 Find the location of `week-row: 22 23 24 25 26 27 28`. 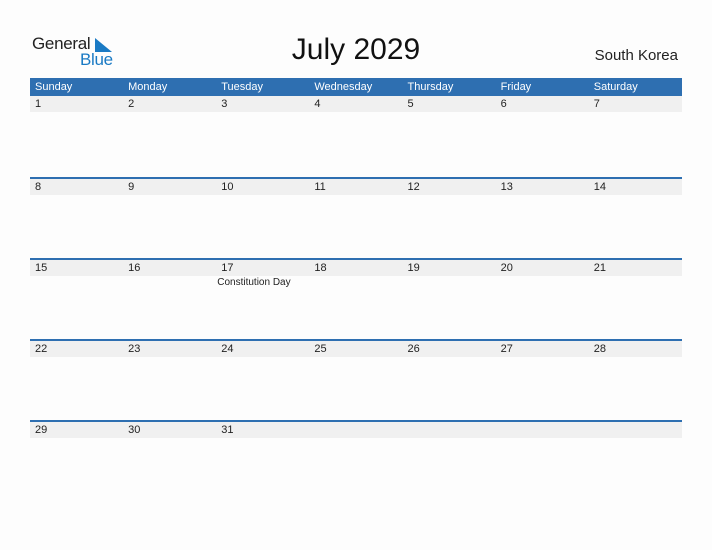

week-row: 22 23 24 25 26 27 28 is located at coordinates (356, 379).